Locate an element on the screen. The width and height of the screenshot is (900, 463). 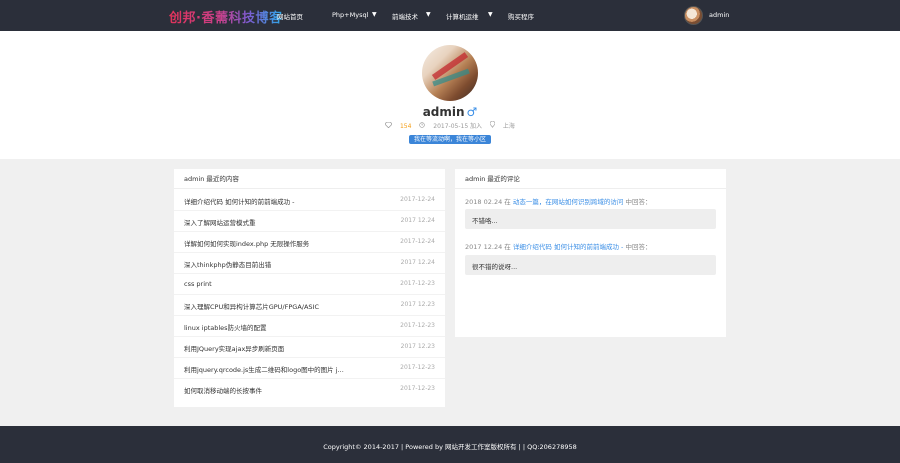
post-title: 利用JQuery实现ajax异步刷新页面 is located at coordinates (234, 348).